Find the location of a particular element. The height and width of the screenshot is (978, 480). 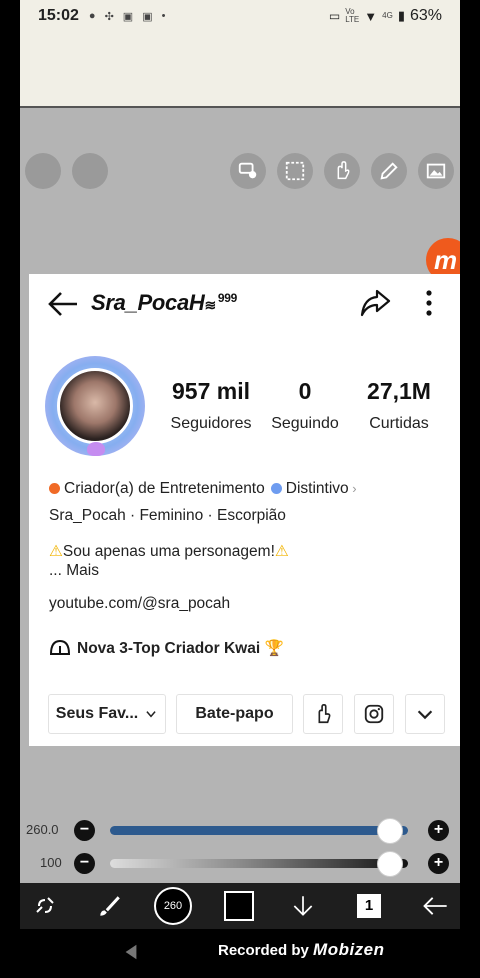

download-button is located at coordinates (303, 906).